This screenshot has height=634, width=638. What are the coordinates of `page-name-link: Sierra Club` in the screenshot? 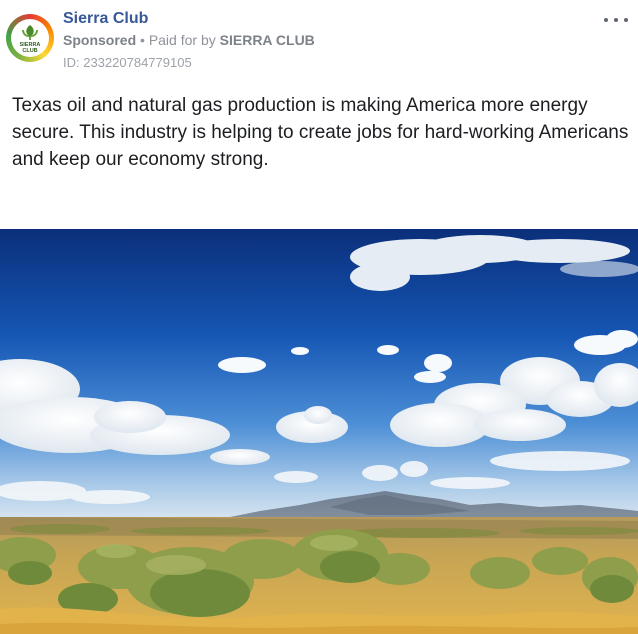 It's located at (105, 19).